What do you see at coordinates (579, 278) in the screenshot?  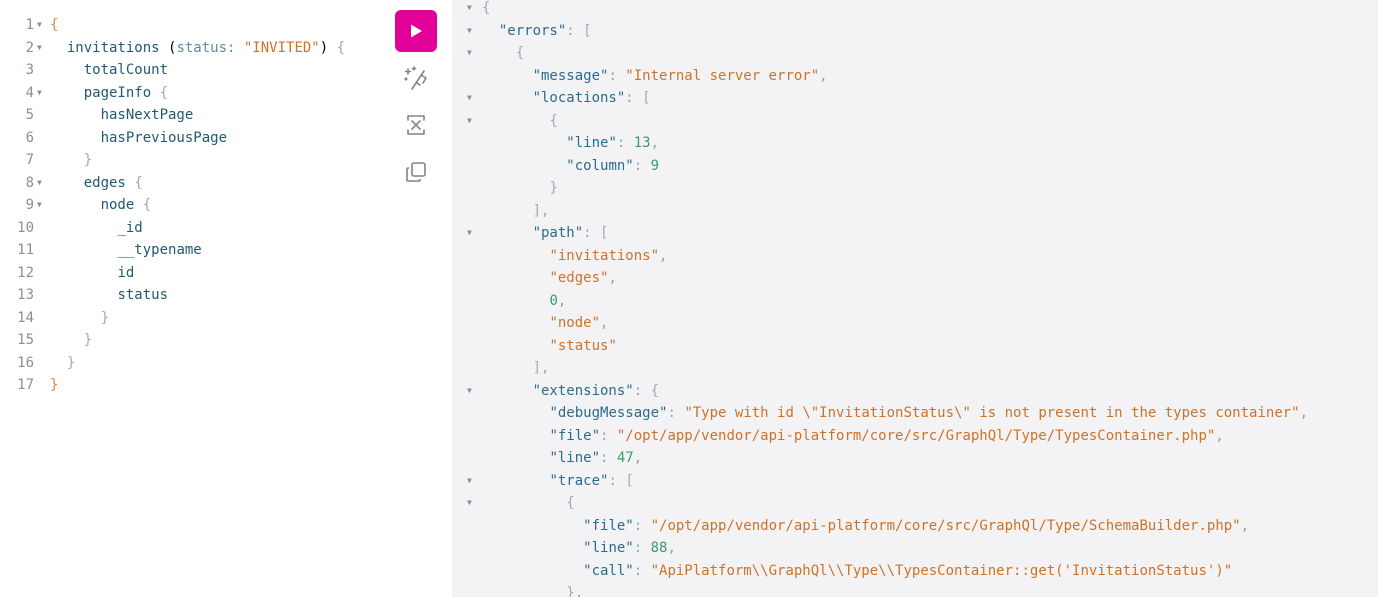 I see `code-token: "edges"` at bounding box center [579, 278].